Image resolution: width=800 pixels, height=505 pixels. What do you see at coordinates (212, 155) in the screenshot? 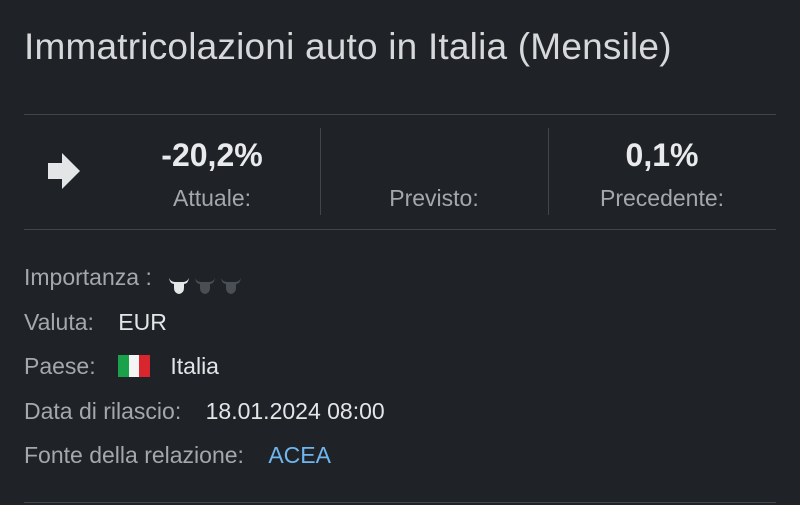
I see `actual-value: -20,2%` at bounding box center [212, 155].